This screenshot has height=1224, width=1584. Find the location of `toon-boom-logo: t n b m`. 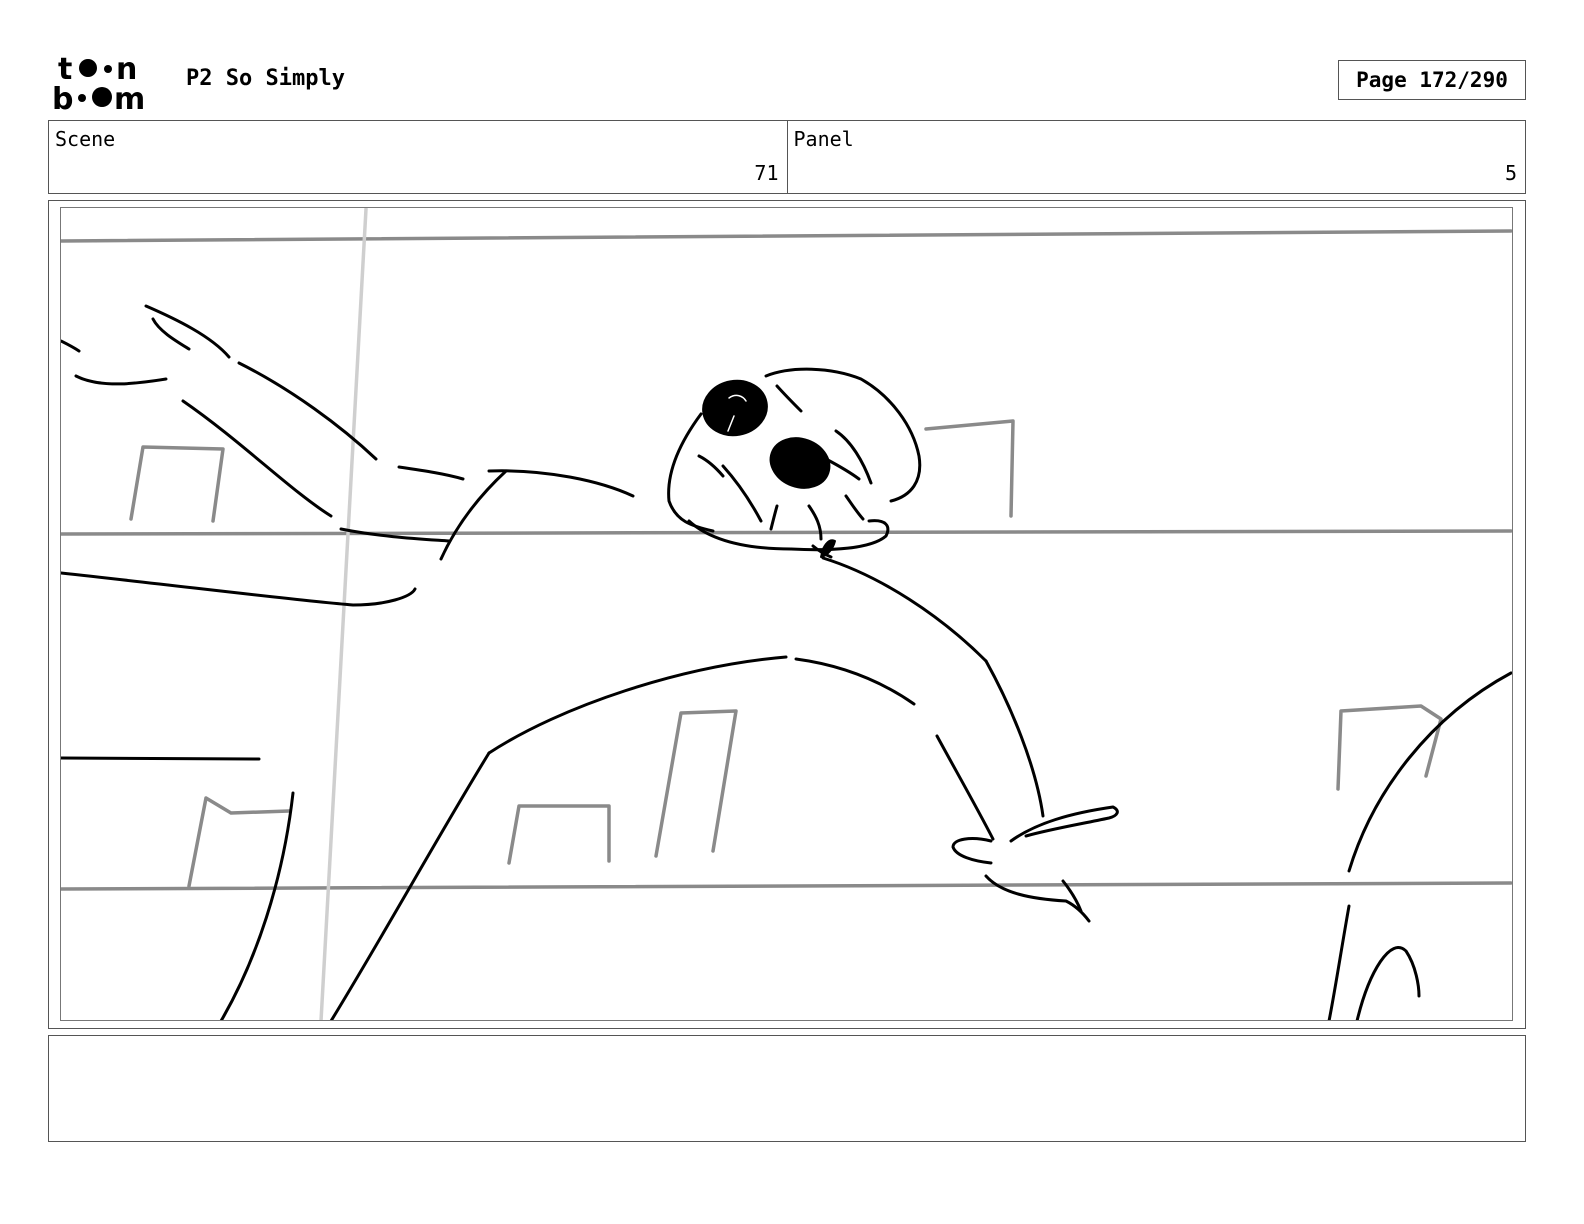

toon-boom-logo: t n b m is located at coordinates (98, 82).